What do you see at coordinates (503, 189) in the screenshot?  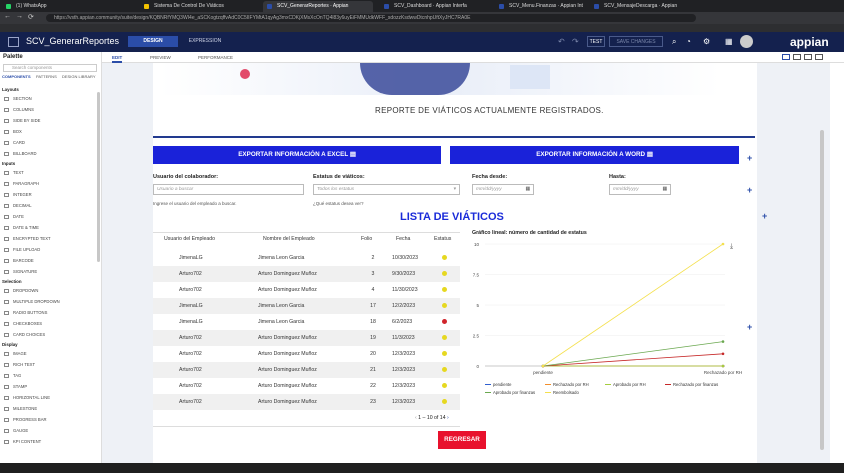 I see `date-from-input: mm/dd/yyyy ▦` at bounding box center [503, 189].